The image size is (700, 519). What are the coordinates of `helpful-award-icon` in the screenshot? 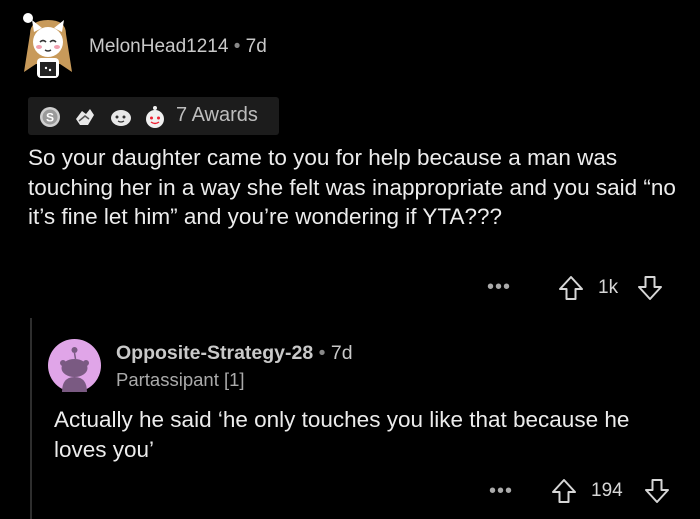 It's located at (85, 117).